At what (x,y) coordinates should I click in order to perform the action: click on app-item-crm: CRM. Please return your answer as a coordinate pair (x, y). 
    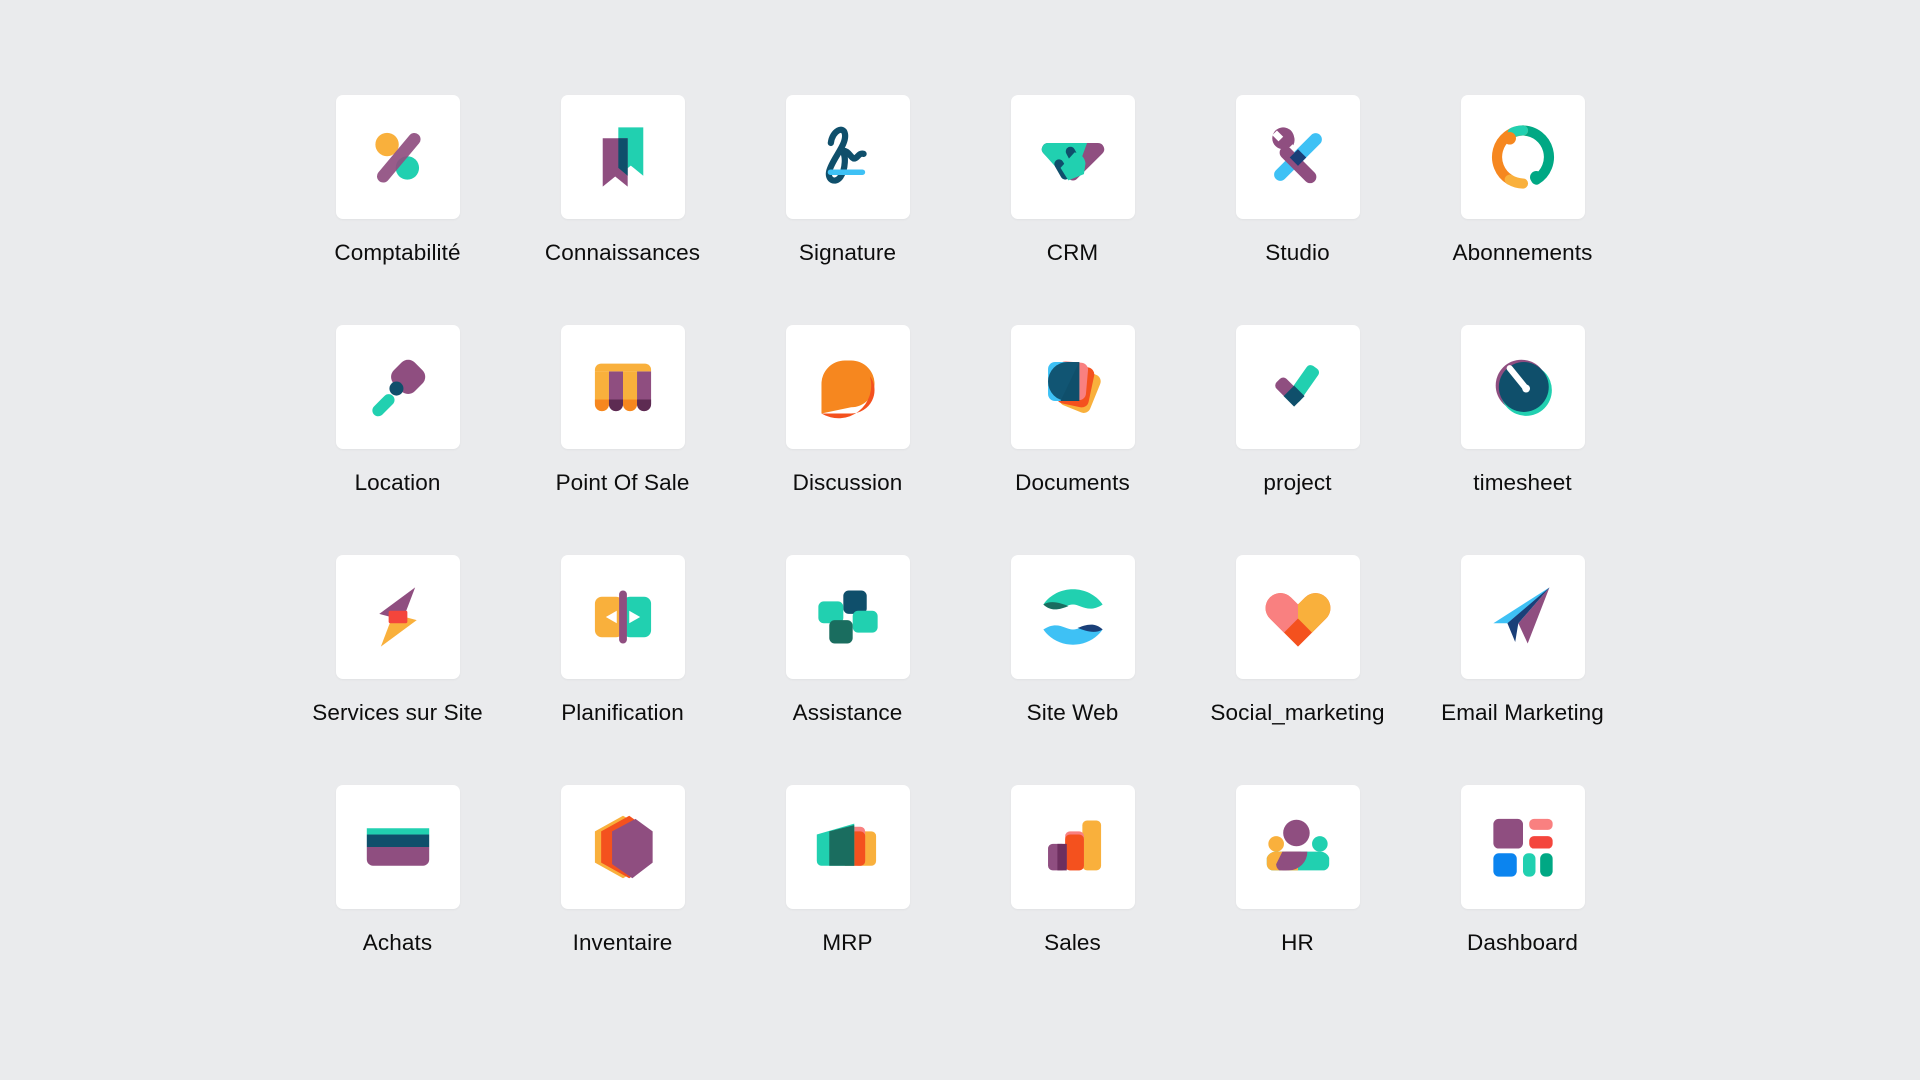
    Looking at the image, I should click on (1072, 210).